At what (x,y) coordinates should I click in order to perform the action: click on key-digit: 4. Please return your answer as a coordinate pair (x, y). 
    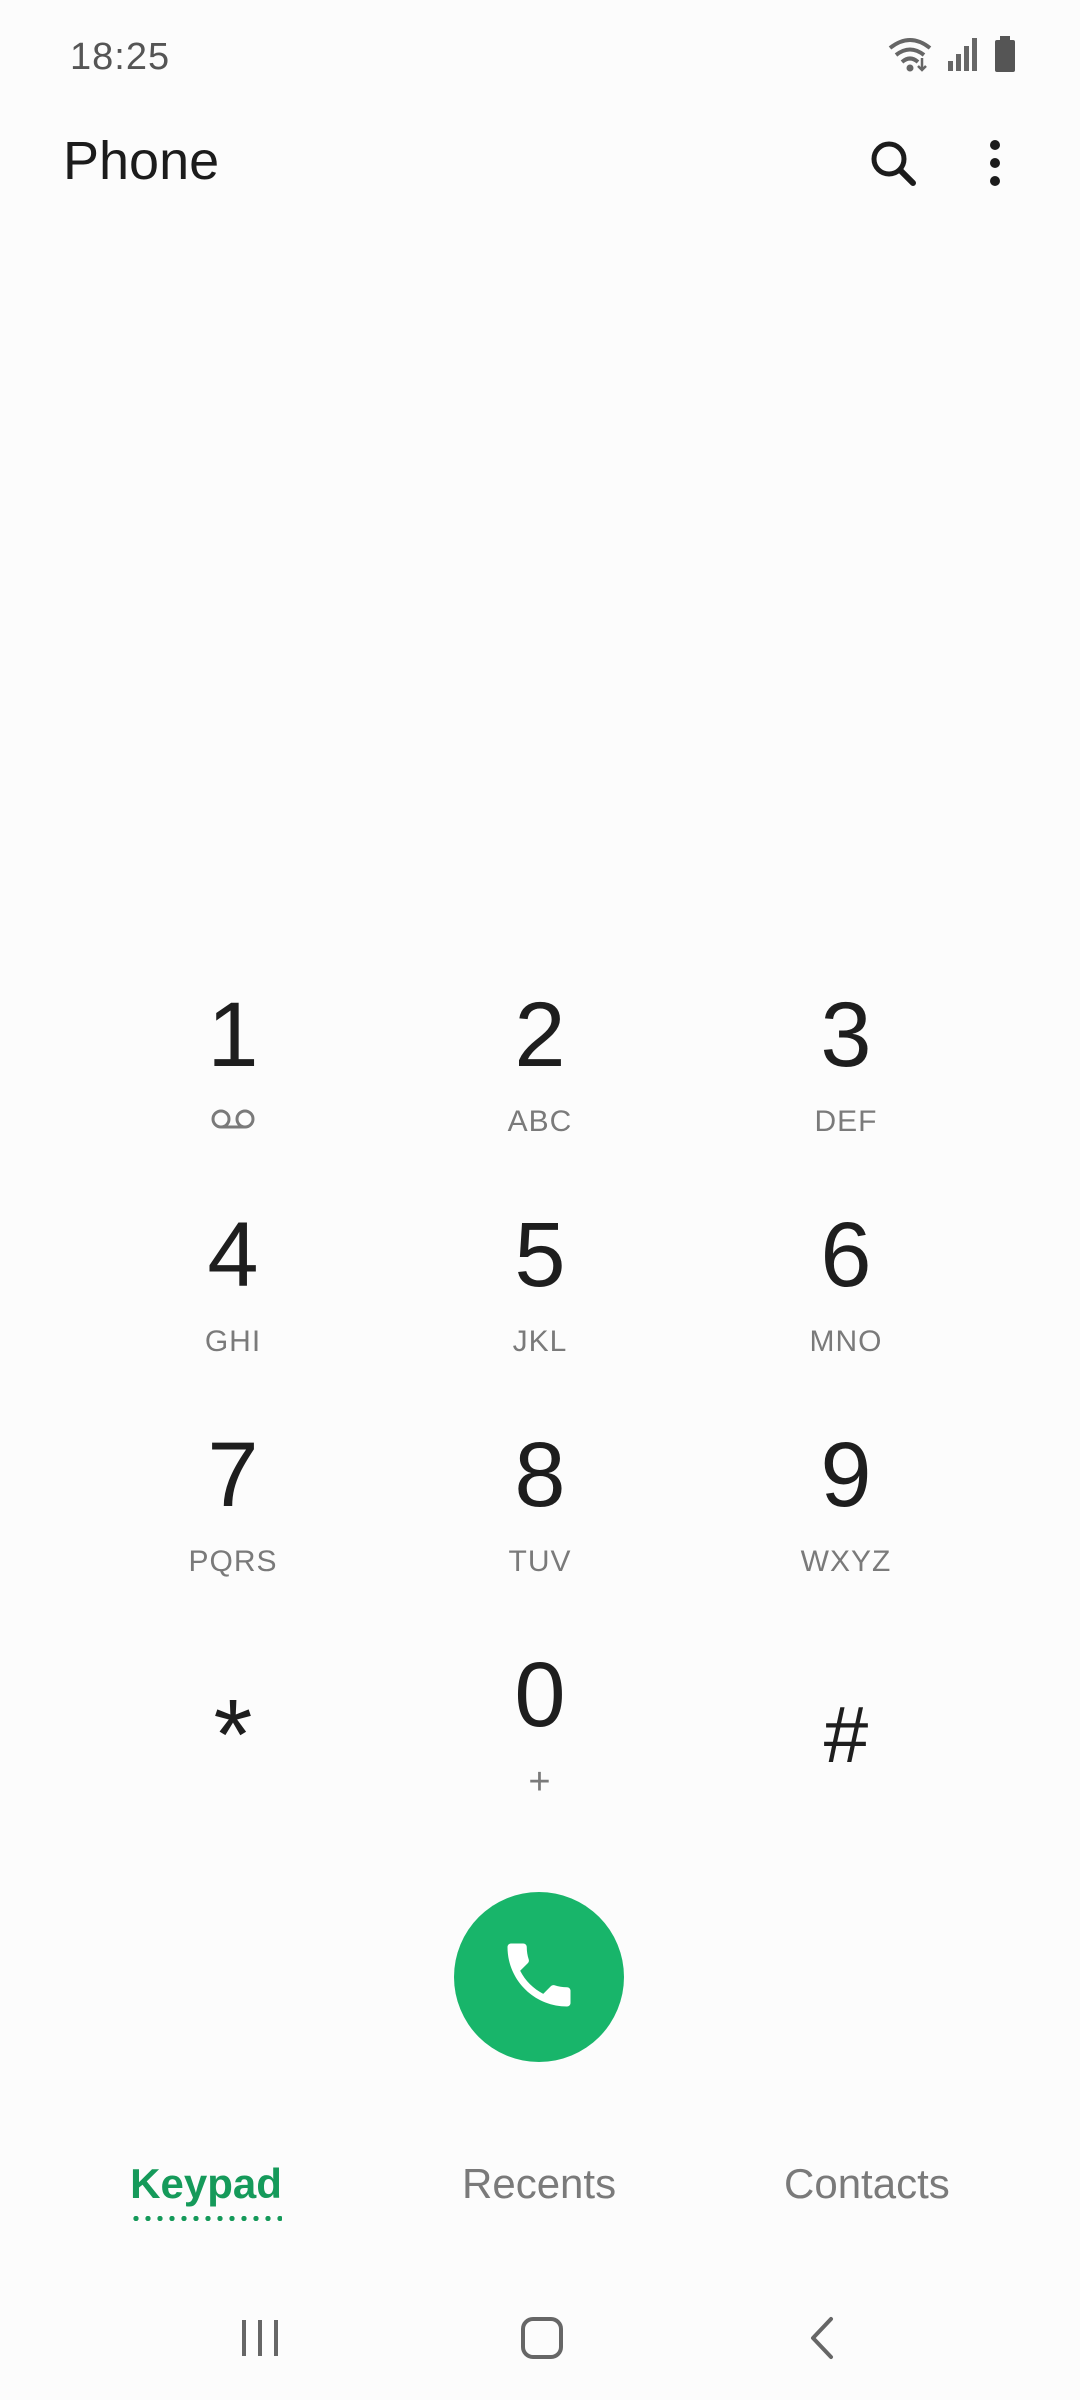
    Looking at the image, I should click on (233, 1255).